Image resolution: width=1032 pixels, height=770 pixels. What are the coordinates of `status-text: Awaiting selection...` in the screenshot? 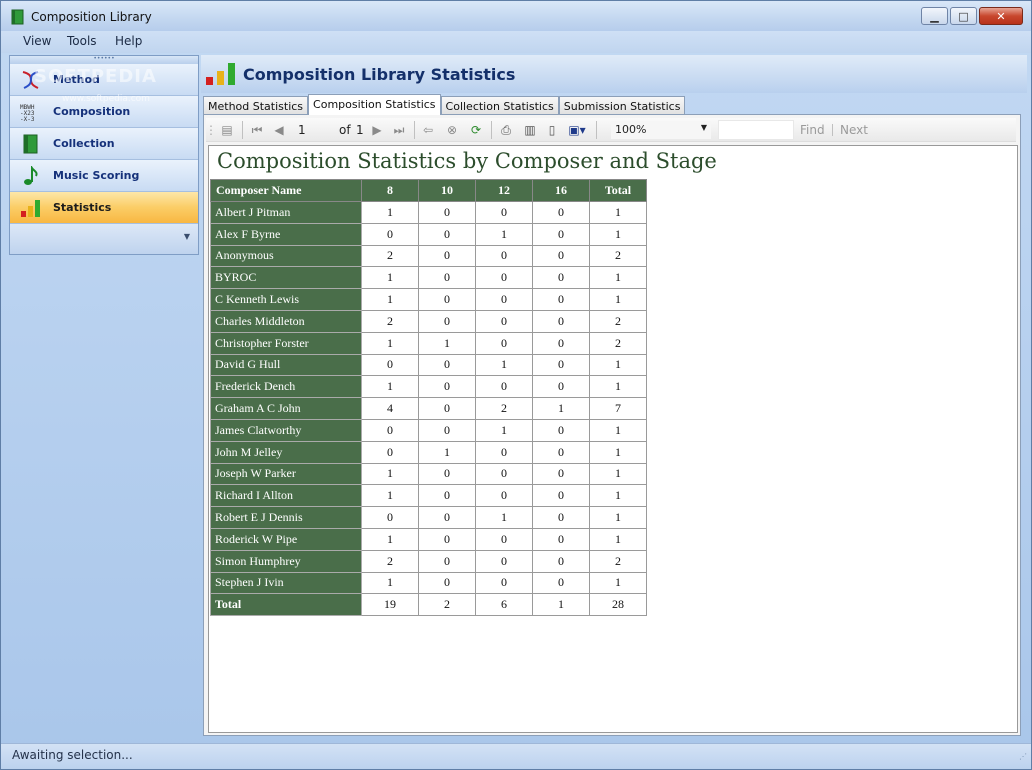 It's located at (72, 755).